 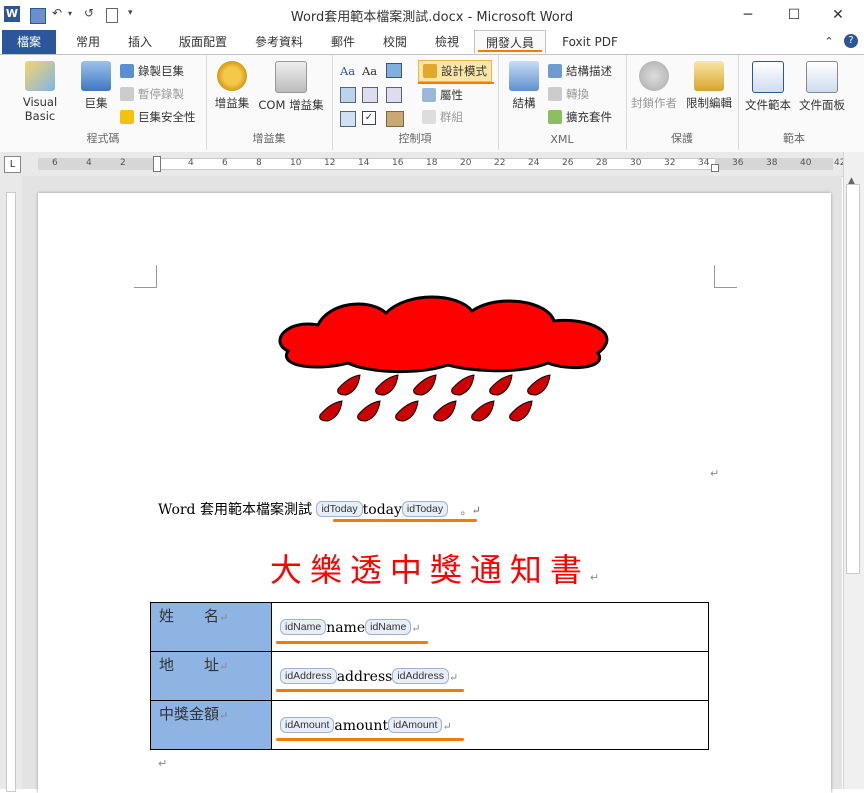 What do you see at coordinates (394, 70) in the screenshot?
I see `picture-control-icon` at bounding box center [394, 70].